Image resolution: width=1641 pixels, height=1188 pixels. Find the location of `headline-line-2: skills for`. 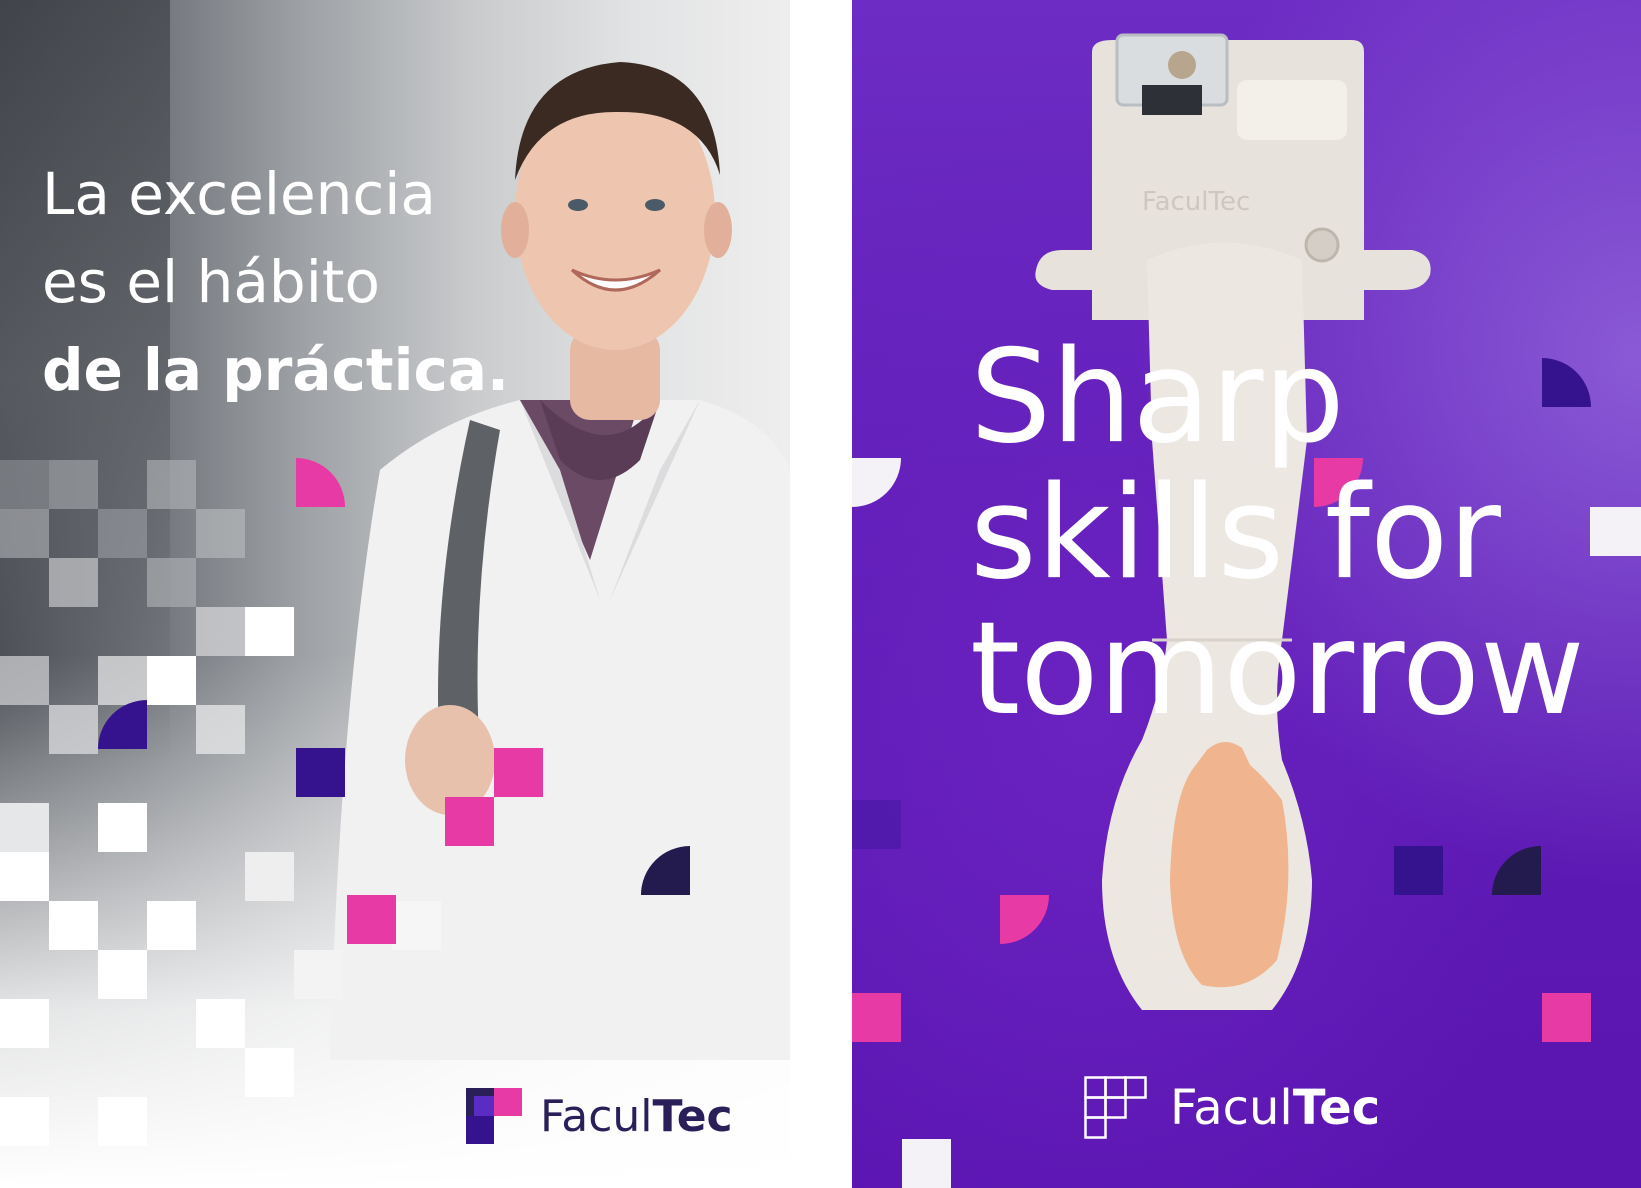

headline-line-2: skills for is located at coordinates (1235, 533).